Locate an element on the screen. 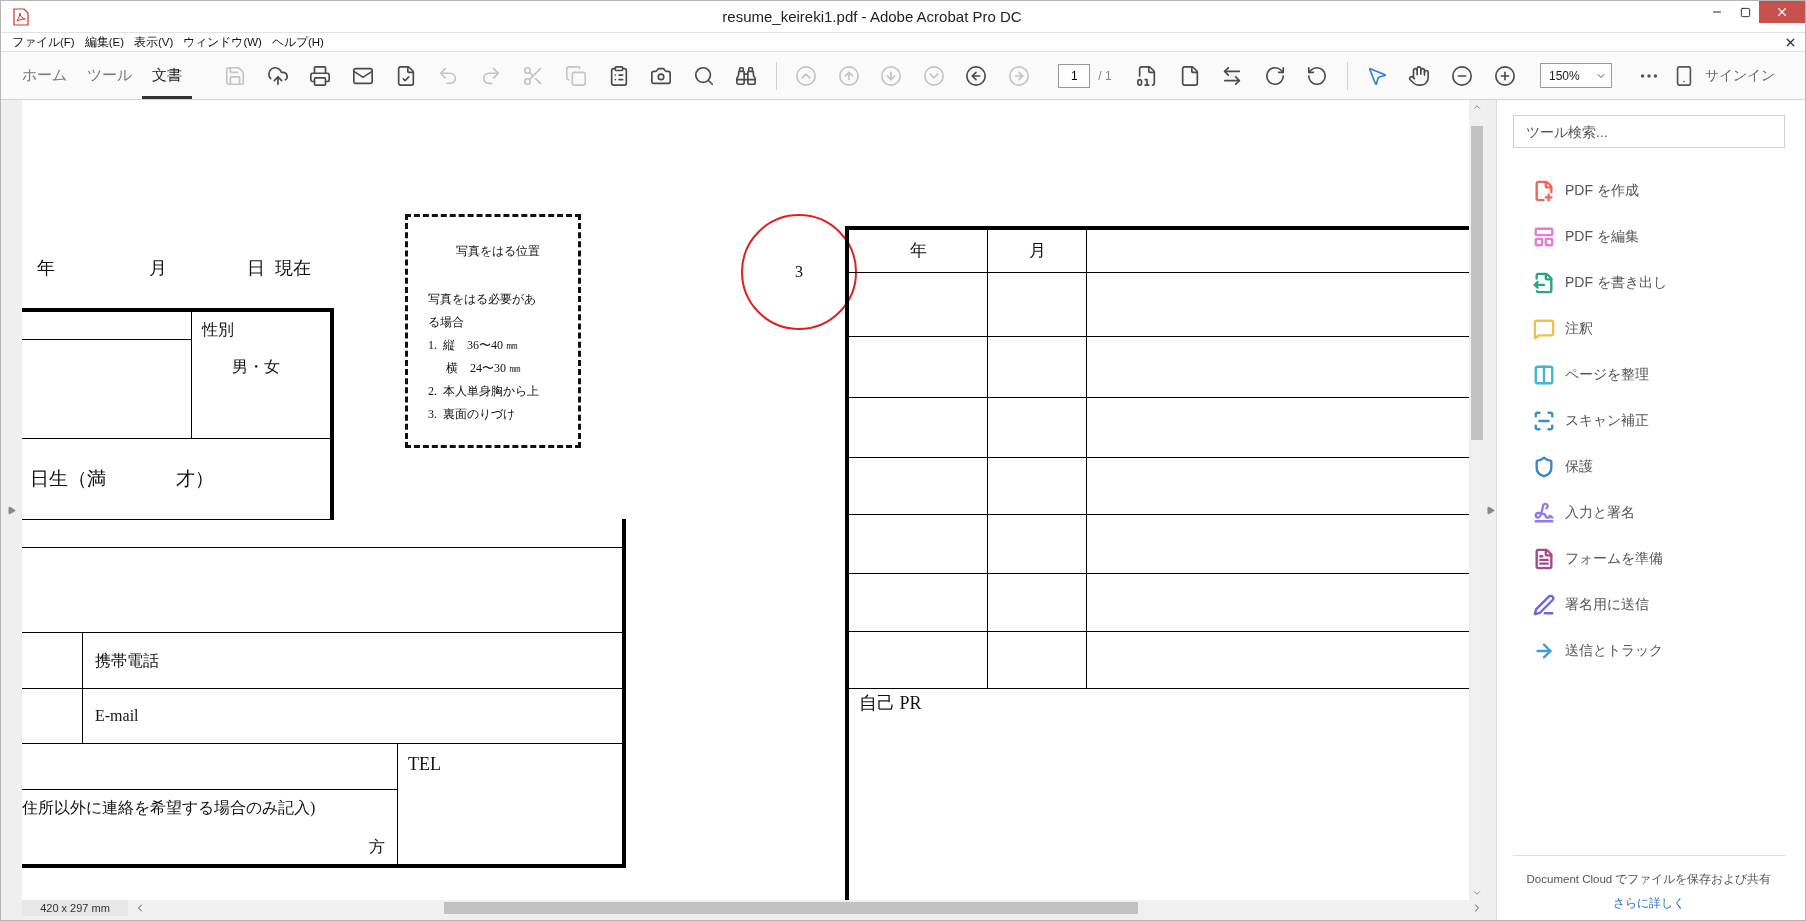 Image resolution: width=1806 pixels, height=921 pixels. tel-label: TEL is located at coordinates (424, 765).